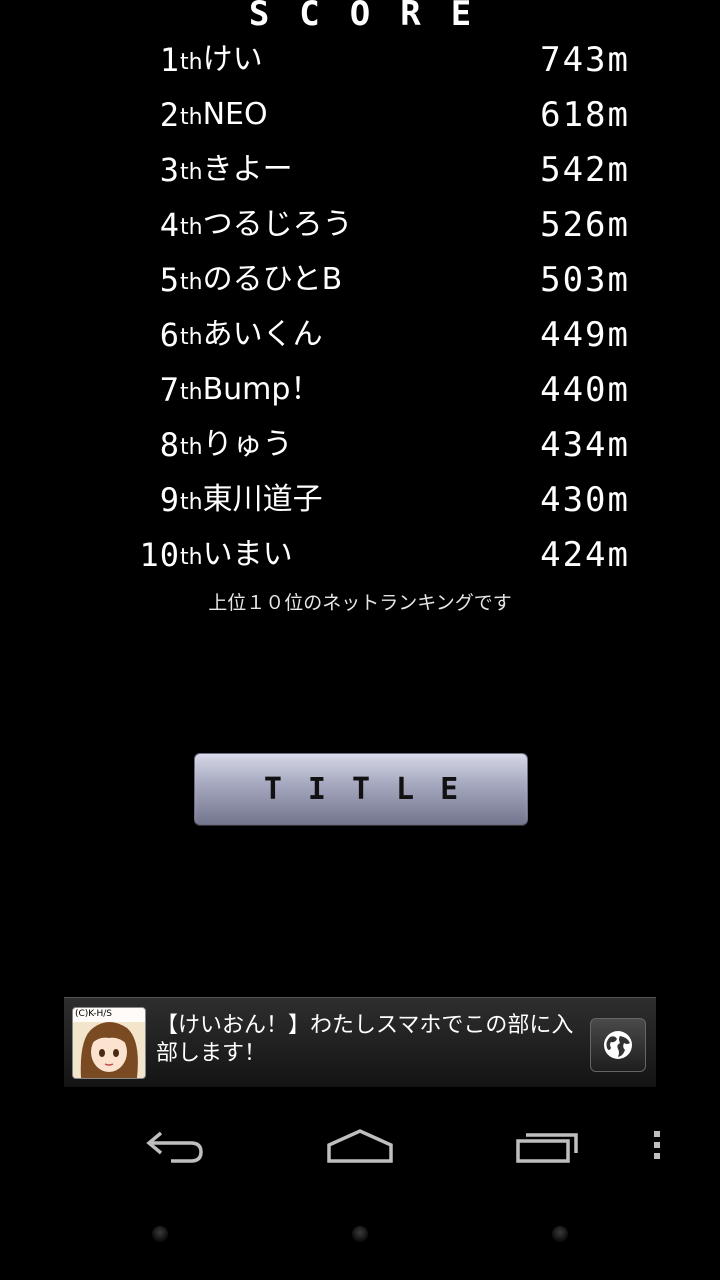 The width and height of the screenshot is (720, 1280). I want to click on ad-text: 【けいおん！】わたしスマホでこの部に入部します！, so click(365, 1039).